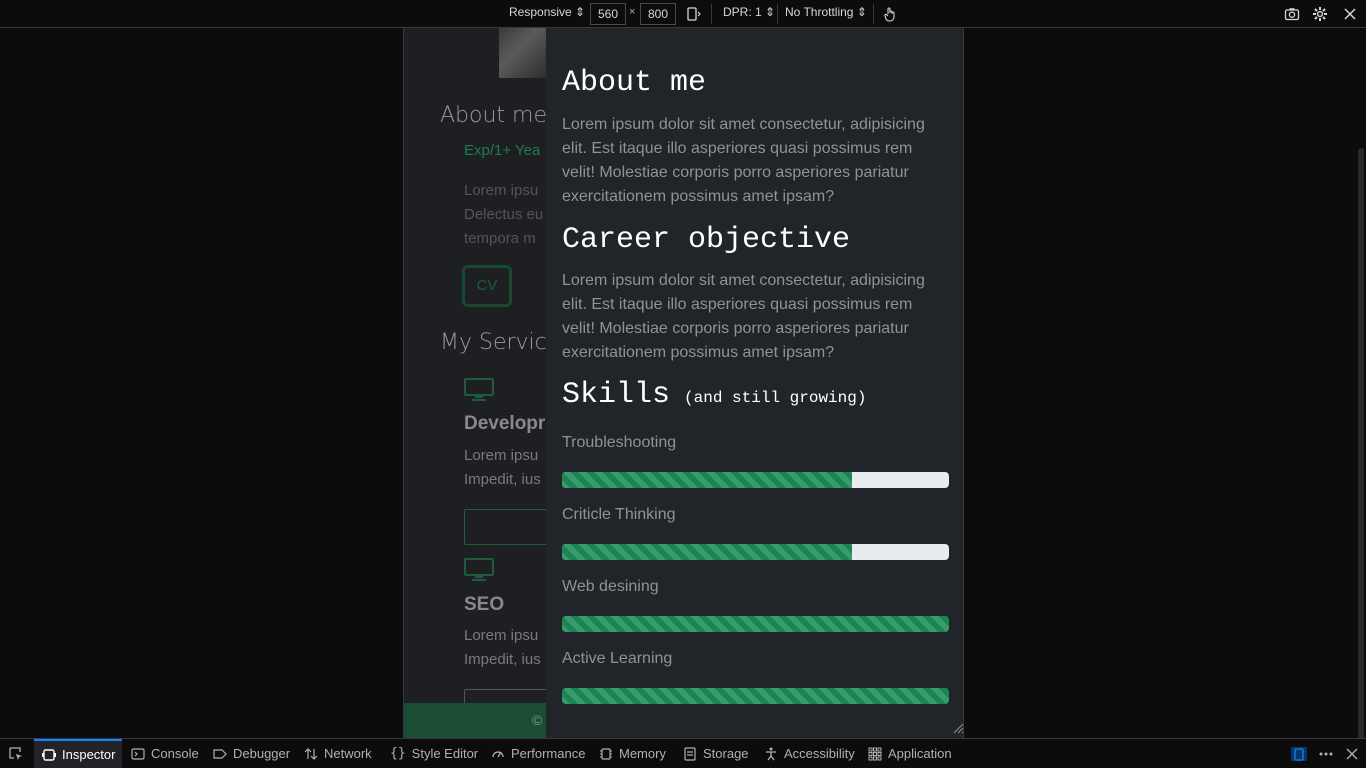  Describe the element at coordinates (548, 753) in the screenshot. I see `tab-label: Performance` at that location.